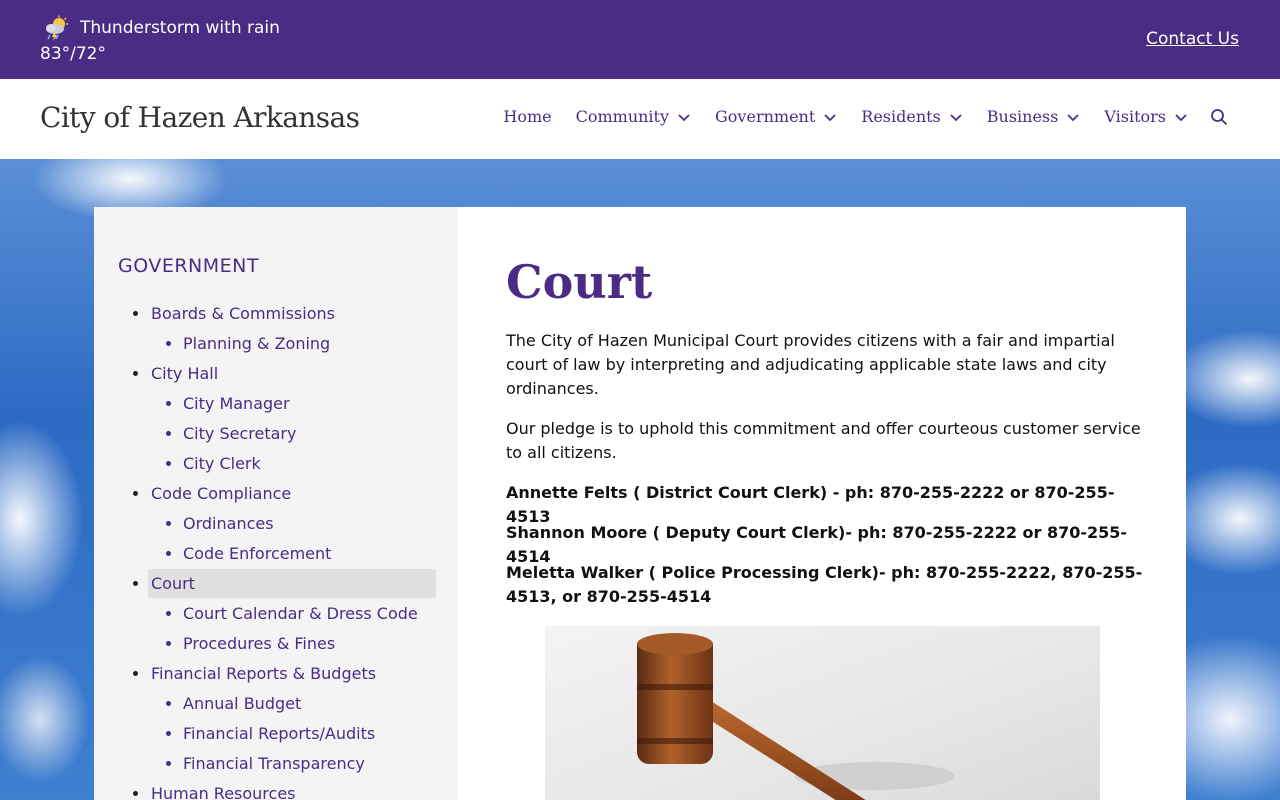 Image resolution: width=1280 pixels, height=800 pixels. I want to click on sidebar-item-annual-budget: Annual Budget, so click(276, 703).